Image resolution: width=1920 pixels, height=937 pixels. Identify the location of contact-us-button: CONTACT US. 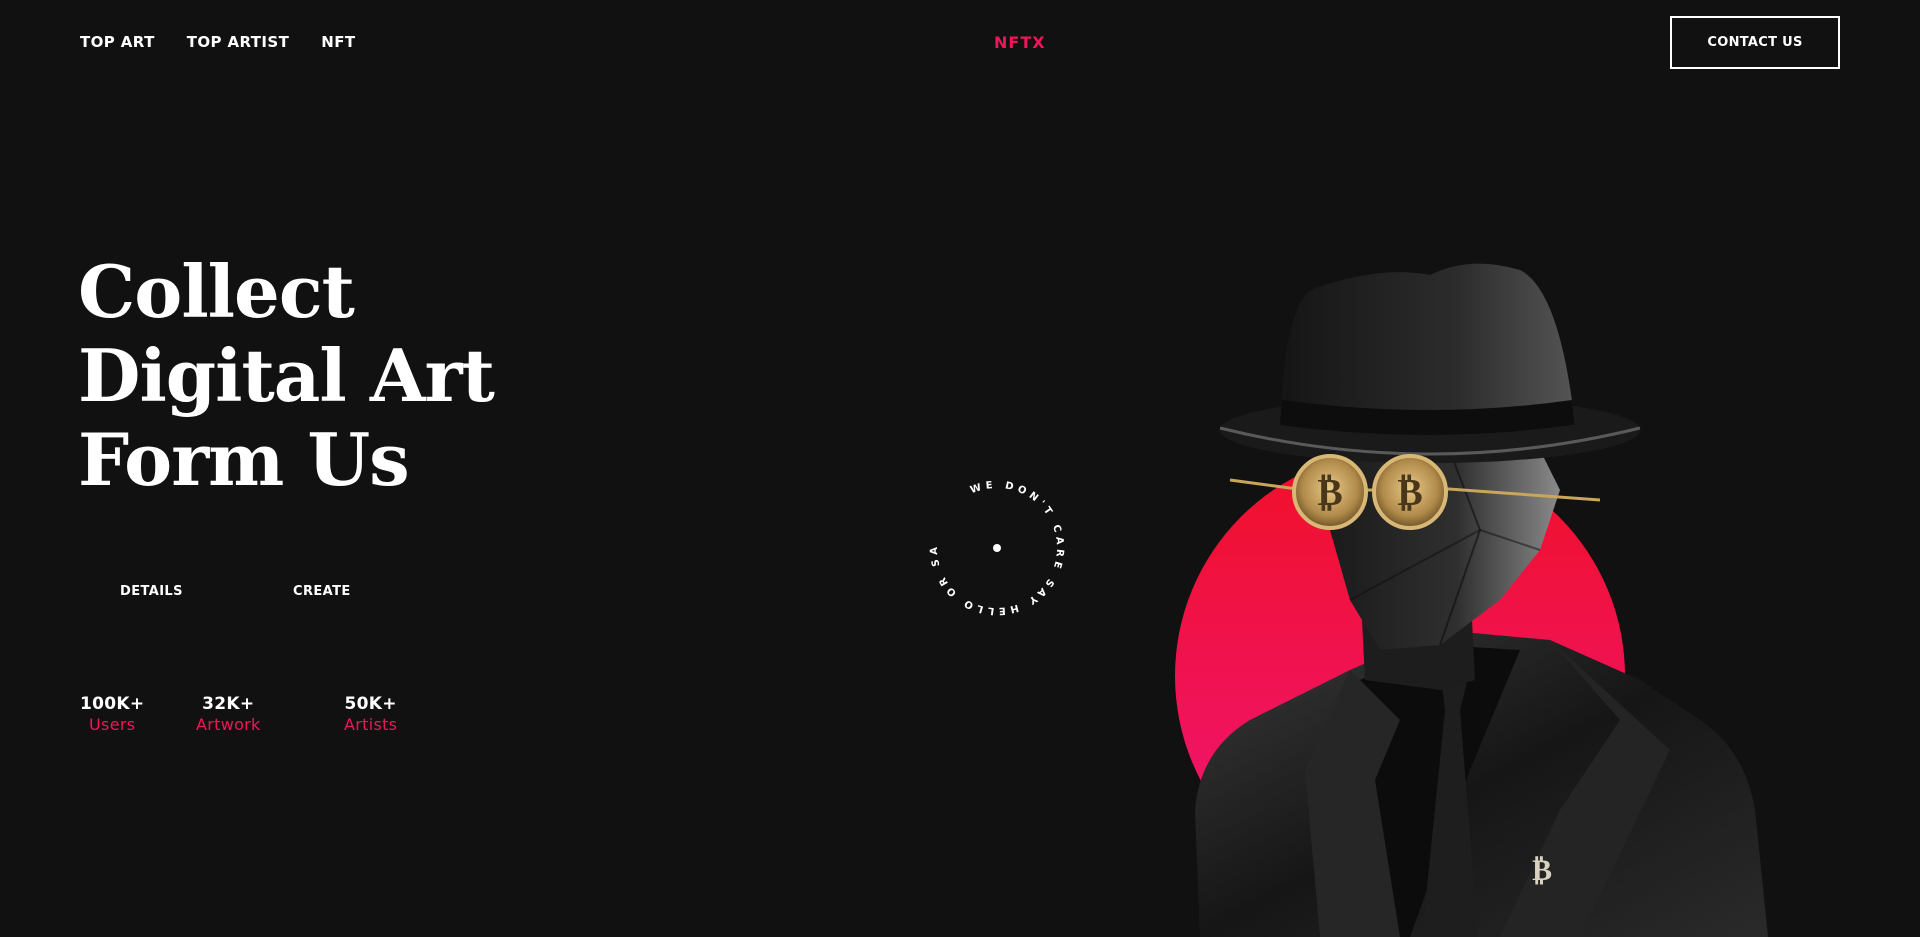
(1755, 42).